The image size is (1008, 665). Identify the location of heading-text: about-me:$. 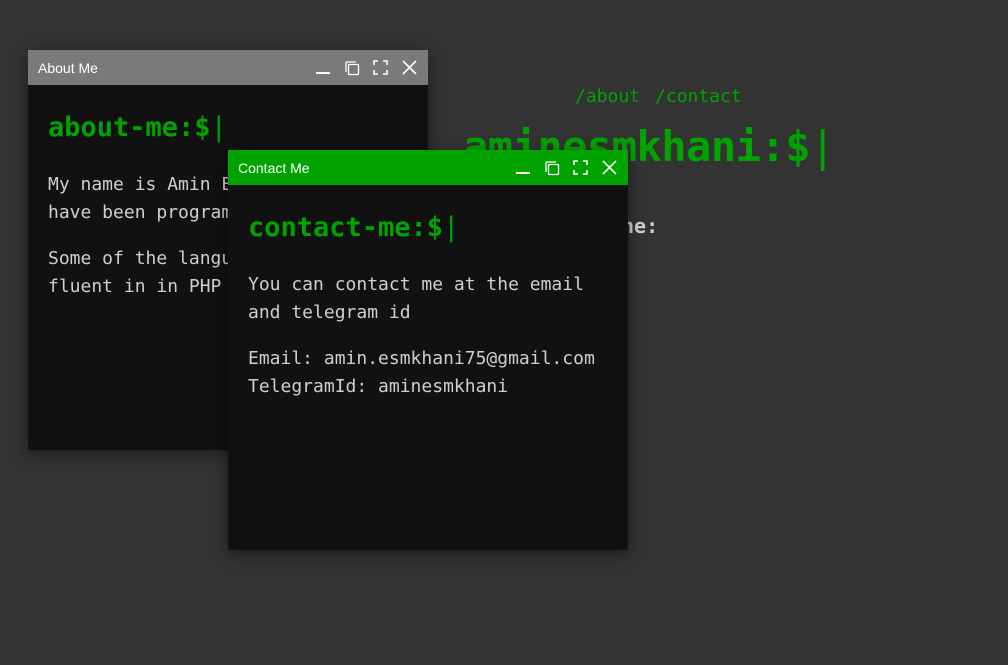
(129, 127).